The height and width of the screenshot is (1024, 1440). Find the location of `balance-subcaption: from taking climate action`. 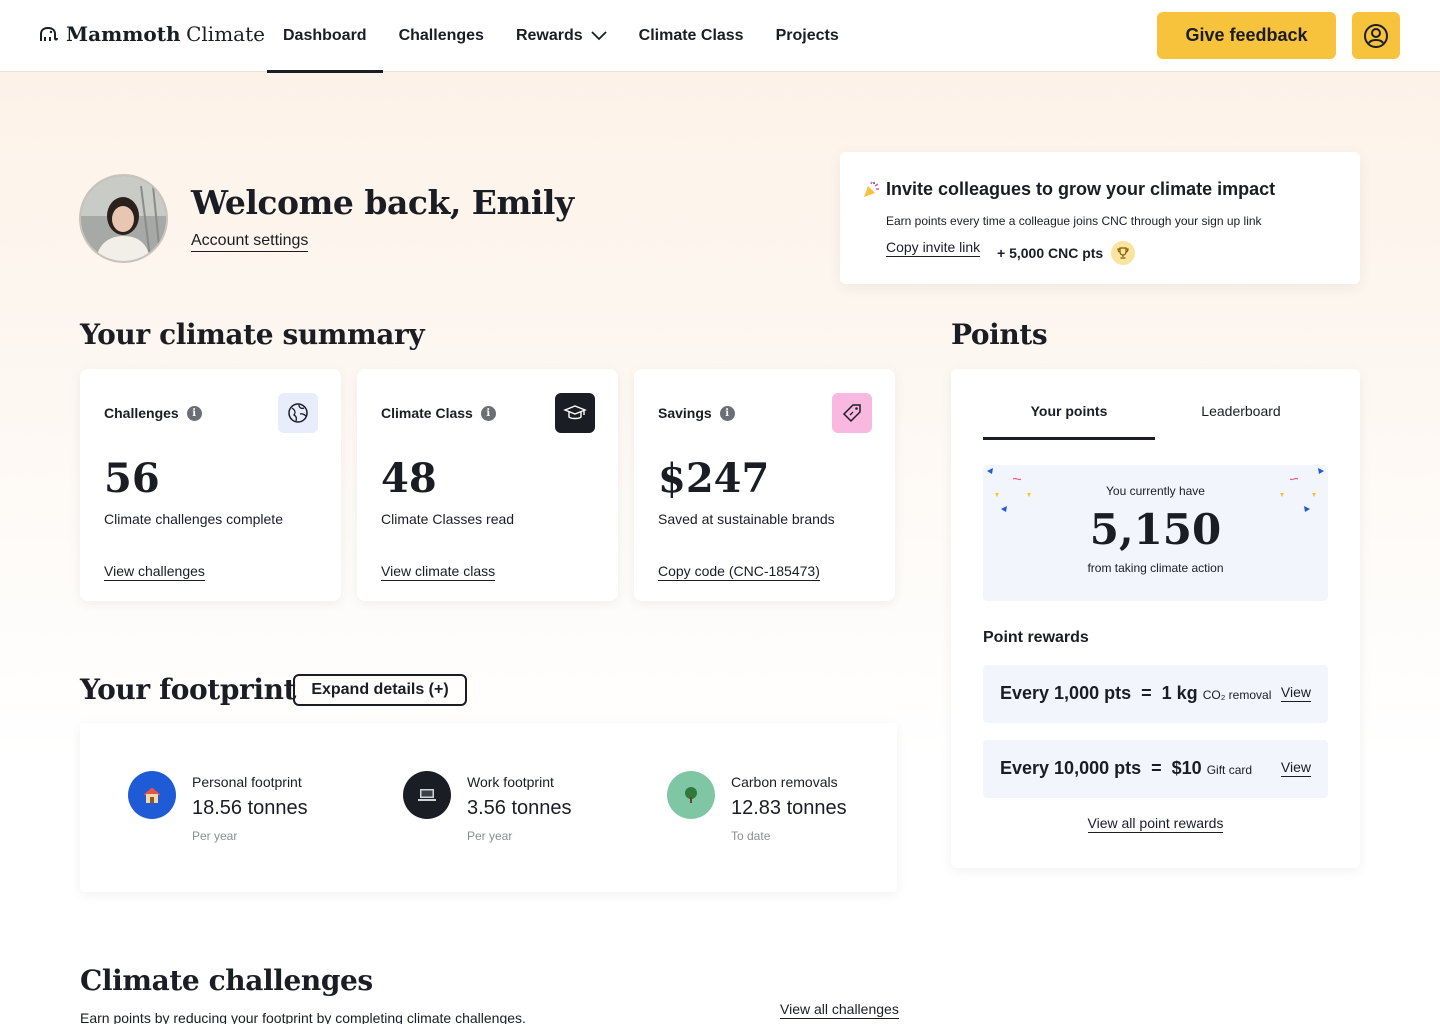

balance-subcaption: from taking climate action is located at coordinates (1155, 568).